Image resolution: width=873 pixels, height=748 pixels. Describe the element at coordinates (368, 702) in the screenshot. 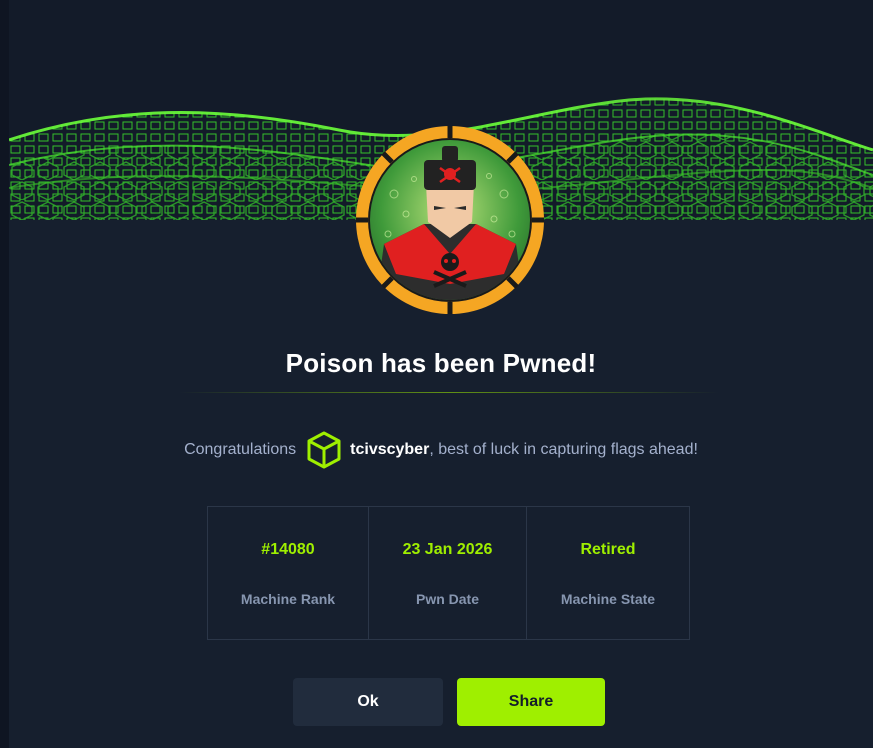

I see `ok-button: Ok` at that location.